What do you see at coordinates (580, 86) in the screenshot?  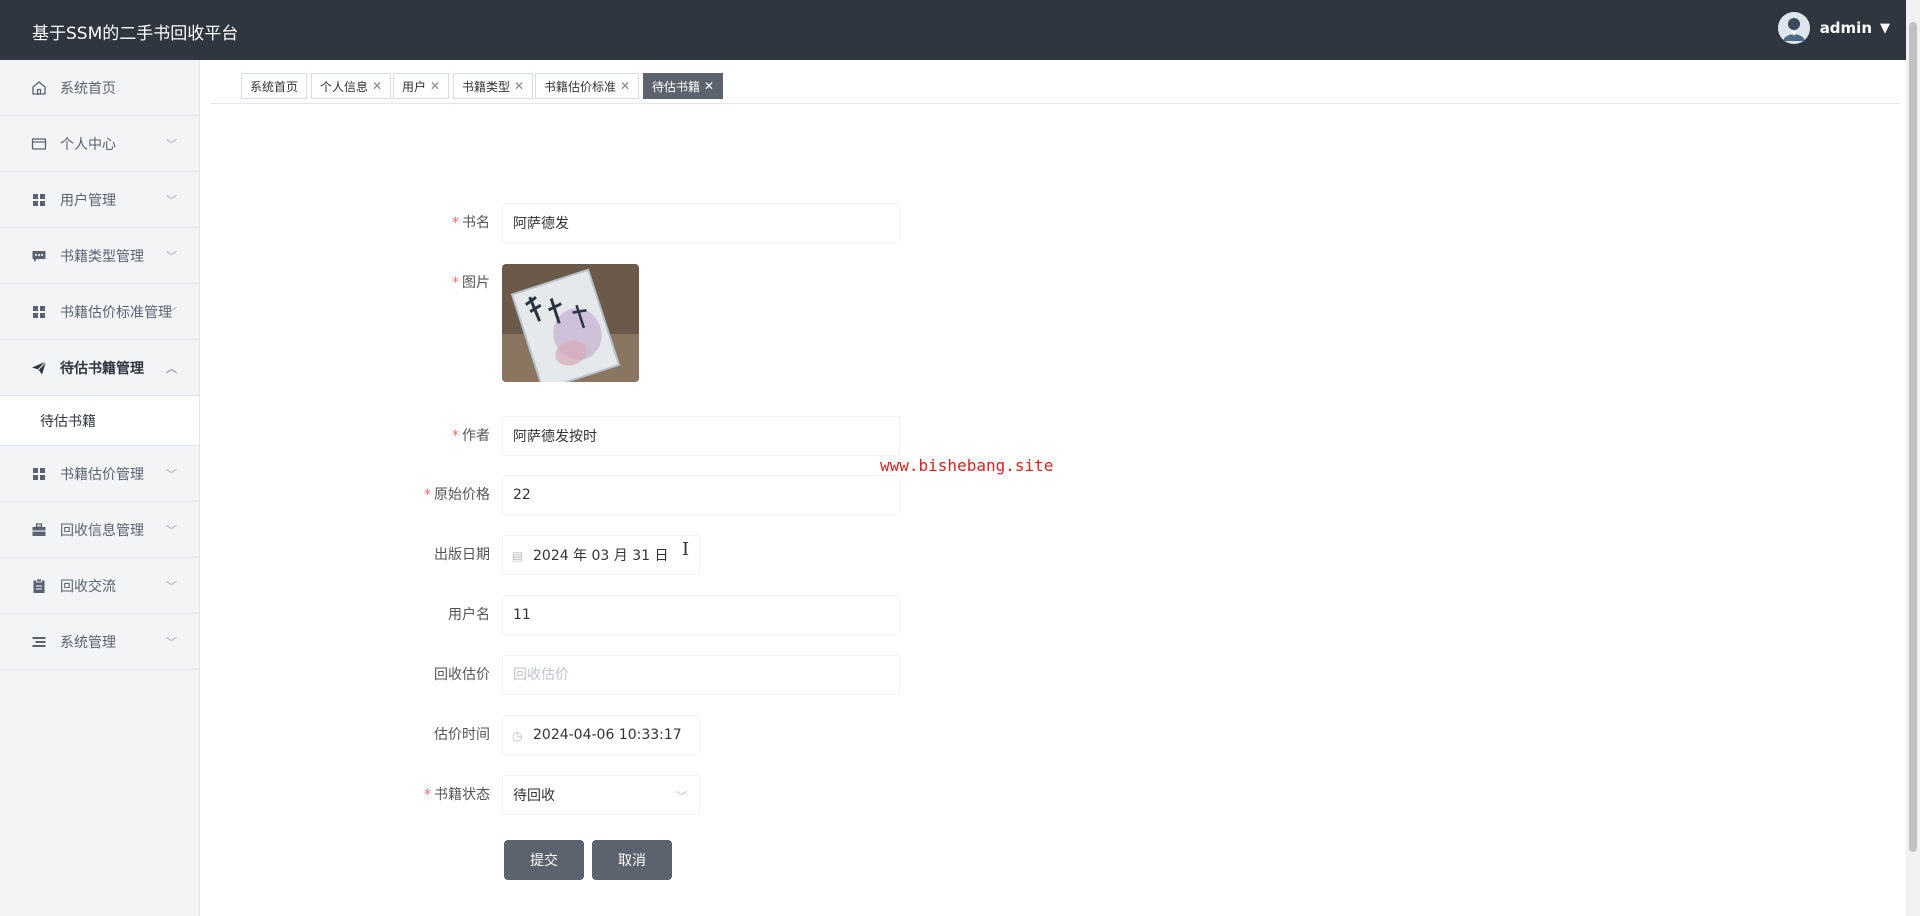 I see `tab-label: 书籍估价标准` at bounding box center [580, 86].